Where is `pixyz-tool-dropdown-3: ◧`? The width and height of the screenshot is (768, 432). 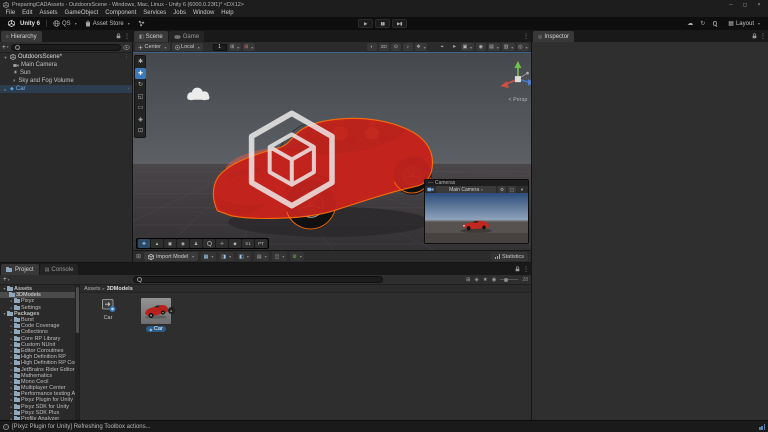
pixyz-tool-dropdown-3: ◧ is located at coordinates (244, 256).